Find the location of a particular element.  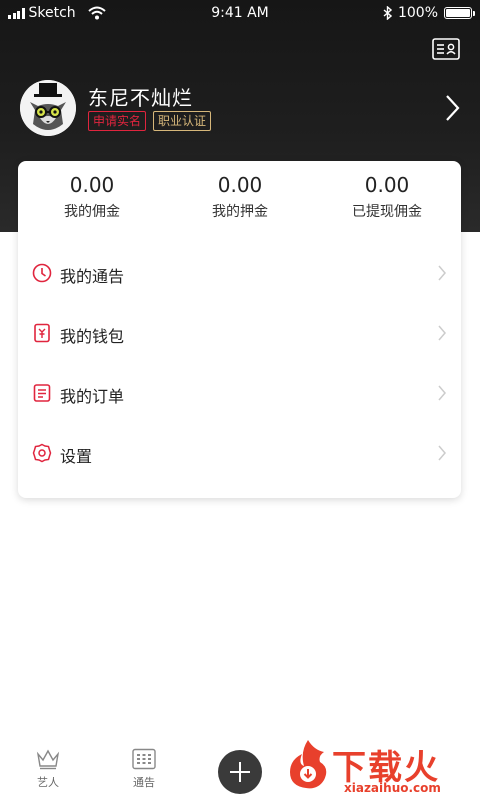

battery-percent: 100% is located at coordinates (417, 13).